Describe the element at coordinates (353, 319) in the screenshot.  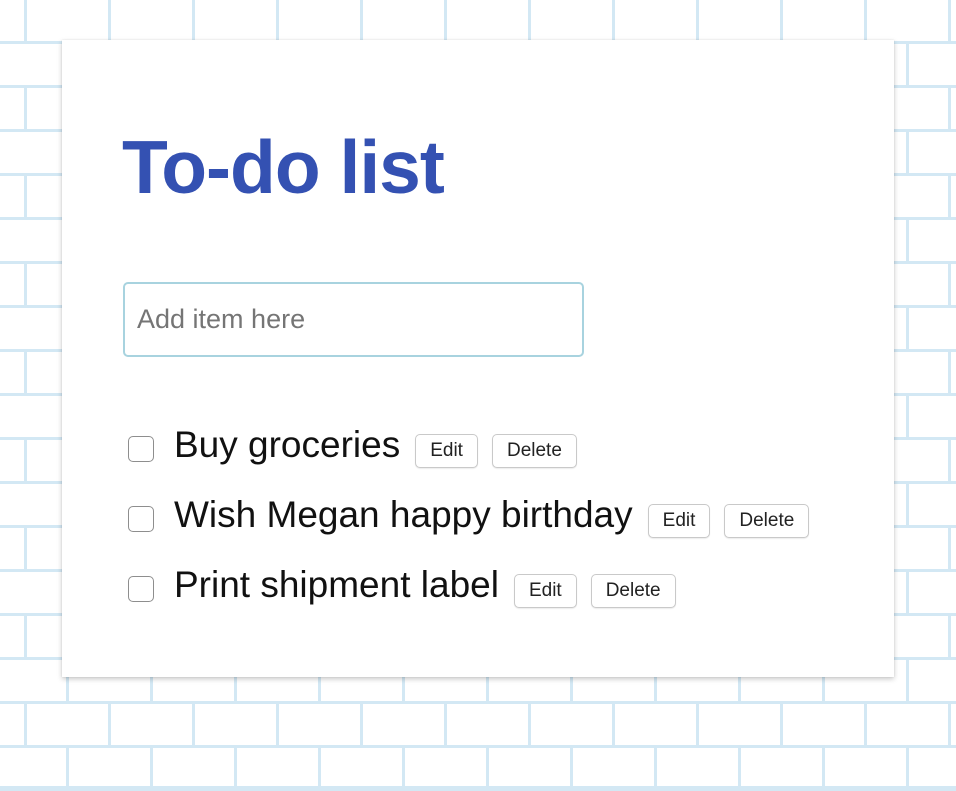
I see `add-item-input` at that location.